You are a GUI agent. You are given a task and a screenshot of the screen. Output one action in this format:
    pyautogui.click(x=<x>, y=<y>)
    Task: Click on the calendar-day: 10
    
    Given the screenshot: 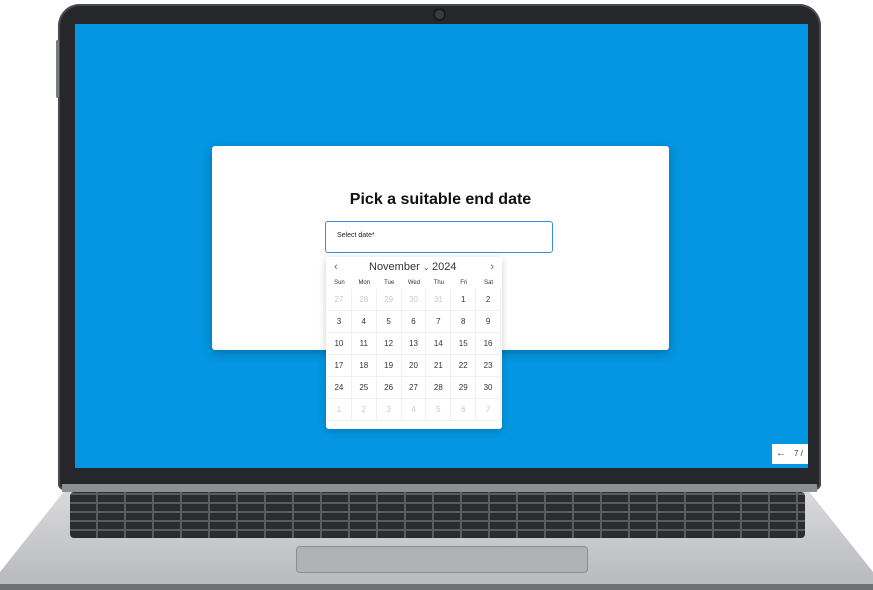 What is the action you would take?
    pyautogui.click(x=339, y=344)
    